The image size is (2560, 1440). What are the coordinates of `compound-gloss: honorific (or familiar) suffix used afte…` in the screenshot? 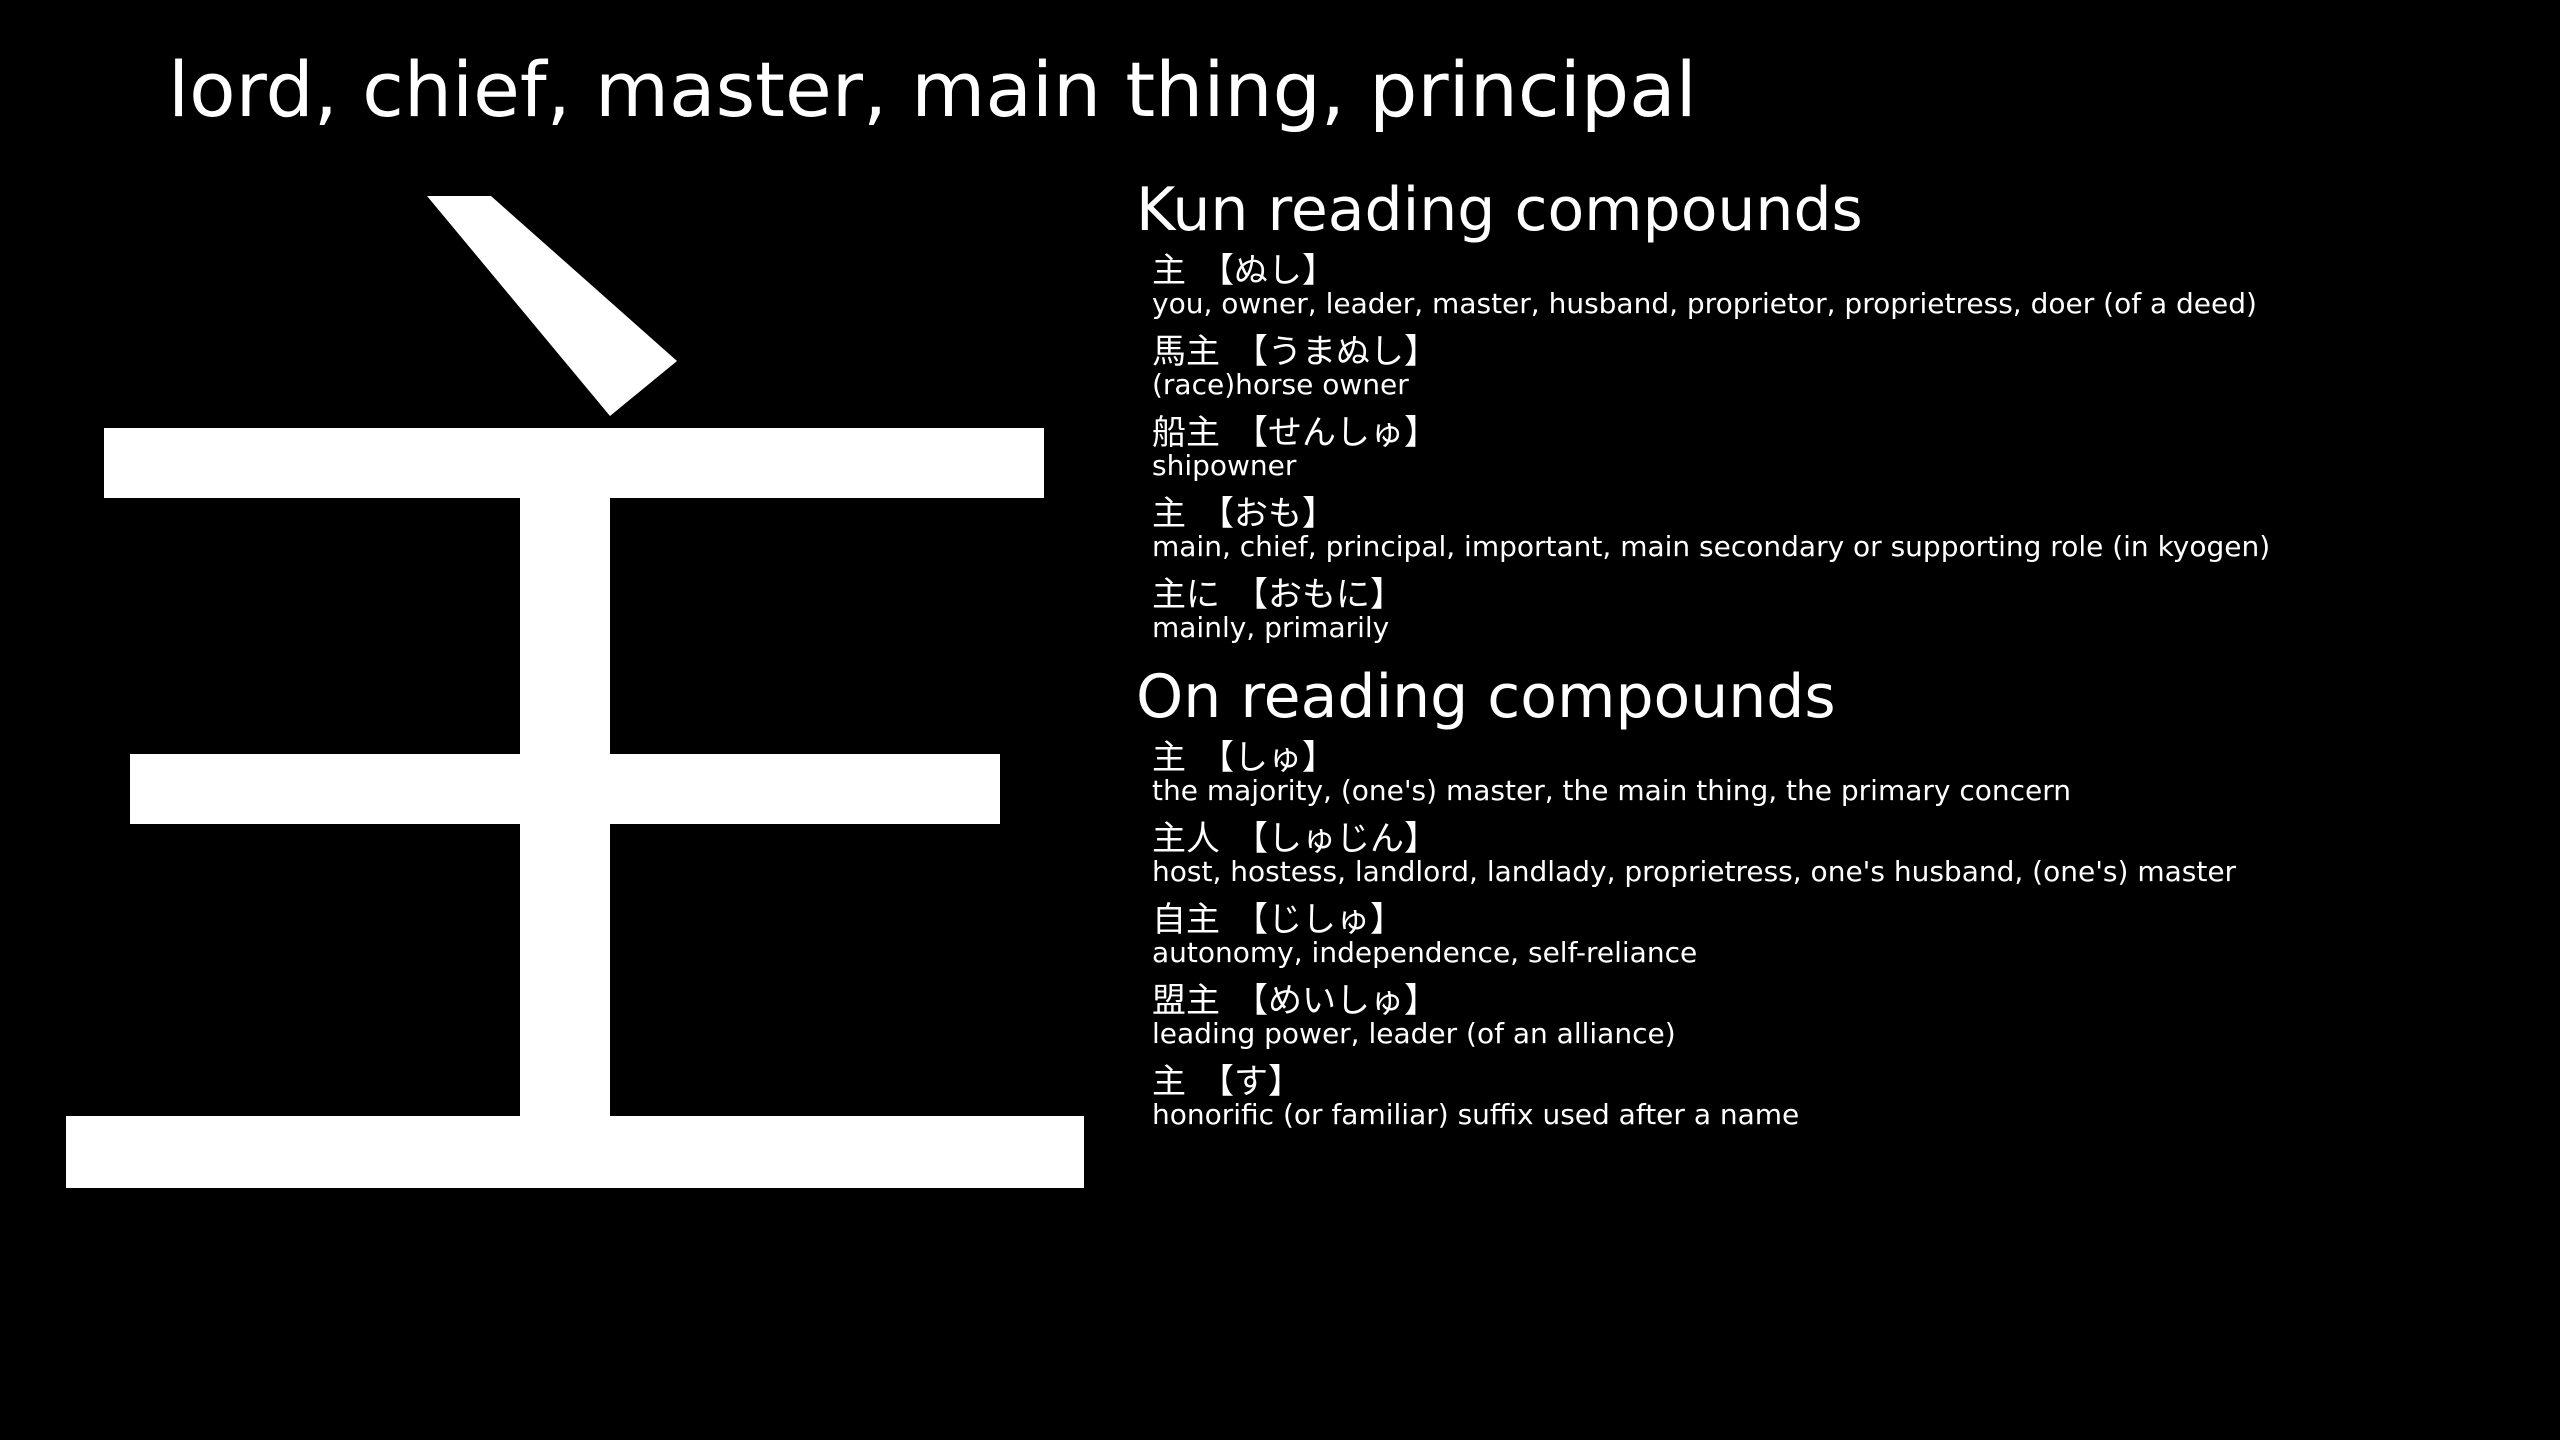 It's located at (1476, 1114).